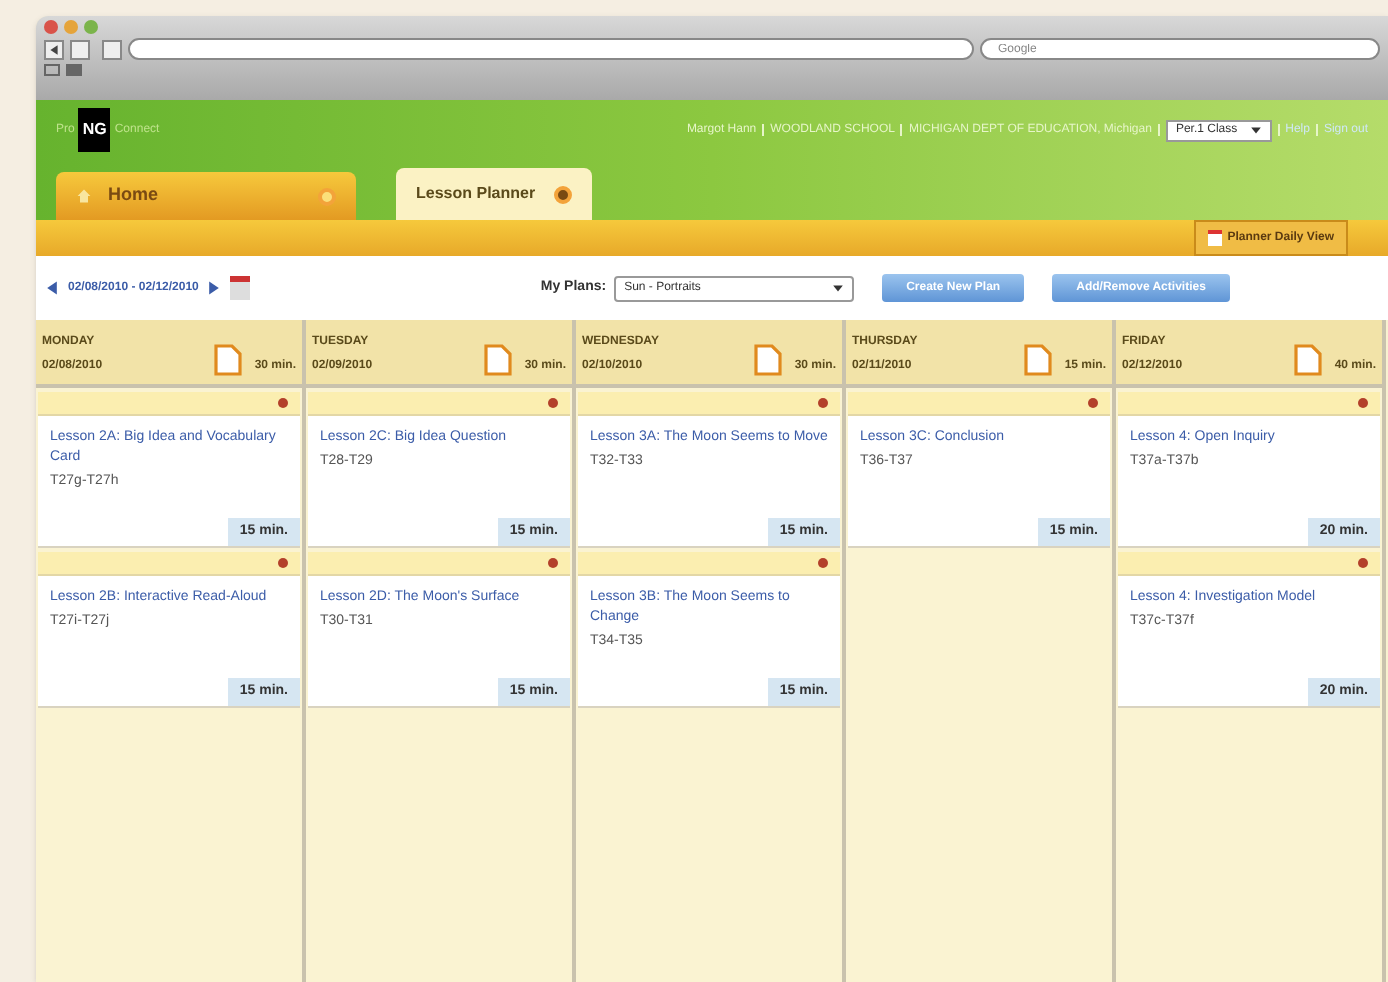  Describe the element at coordinates (52, 288) in the screenshot. I see `previous-icon` at that location.